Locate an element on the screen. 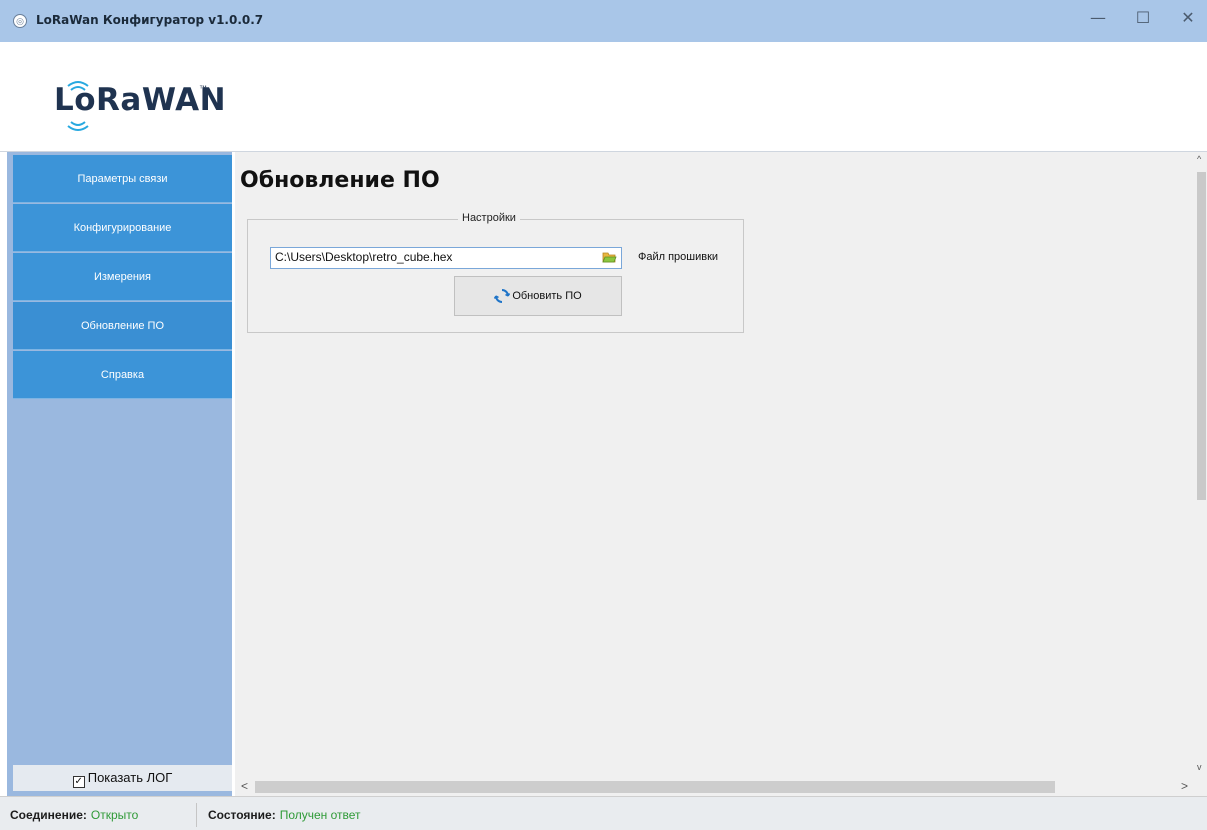 This screenshot has height=830, width=1207. horizontal-scrollbar: < > is located at coordinates (715, 787).